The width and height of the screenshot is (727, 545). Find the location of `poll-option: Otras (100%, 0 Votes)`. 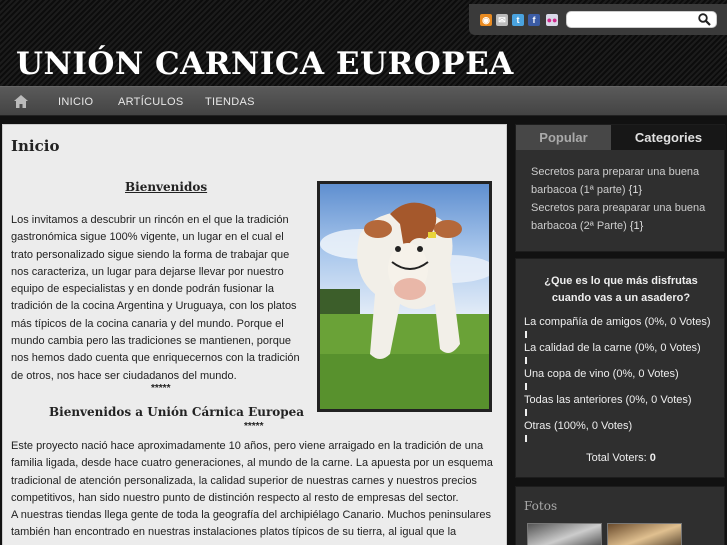

poll-option: Otras (100%, 0 Votes) is located at coordinates (578, 426).